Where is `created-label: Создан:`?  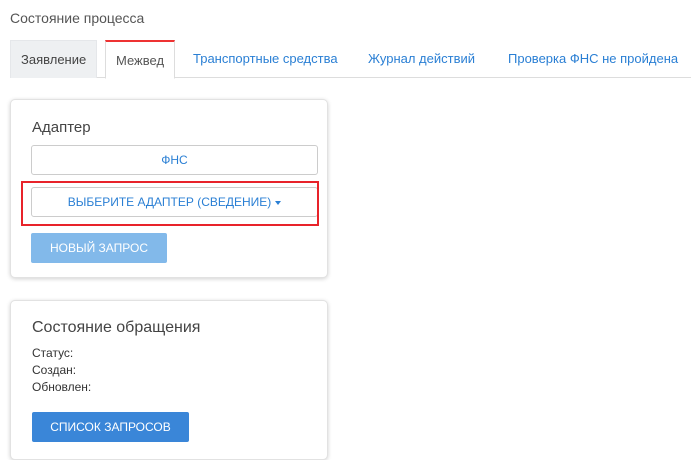 created-label: Создан: is located at coordinates (54, 370).